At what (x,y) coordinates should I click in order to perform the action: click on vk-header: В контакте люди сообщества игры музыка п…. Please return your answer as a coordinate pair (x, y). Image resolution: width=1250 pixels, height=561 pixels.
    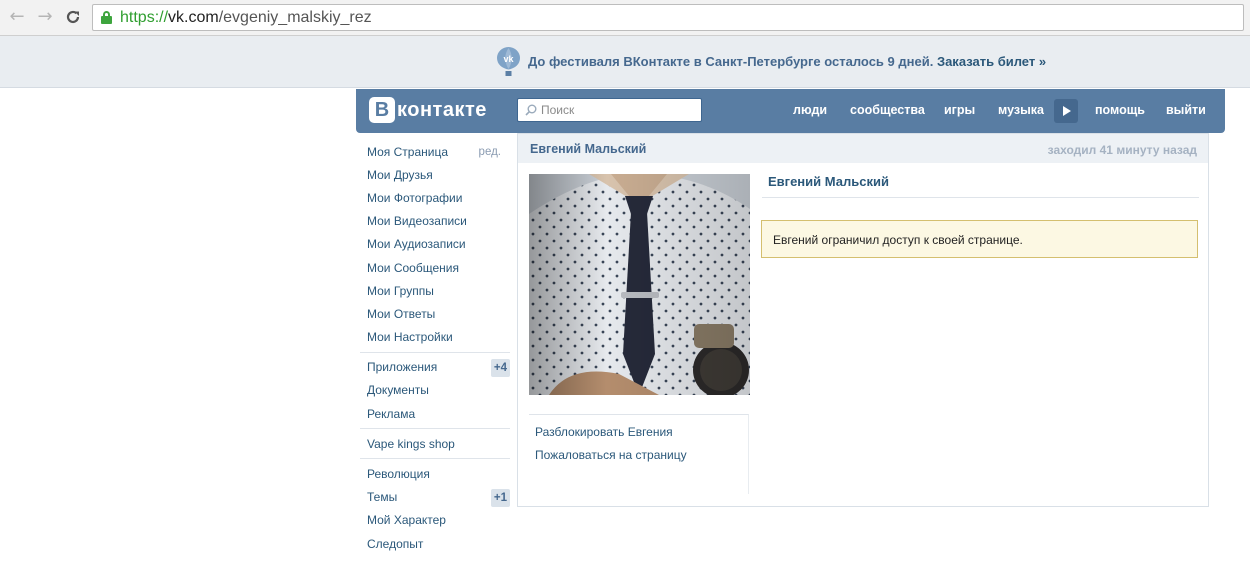
    Looking at the image, I should click on (790, 111).